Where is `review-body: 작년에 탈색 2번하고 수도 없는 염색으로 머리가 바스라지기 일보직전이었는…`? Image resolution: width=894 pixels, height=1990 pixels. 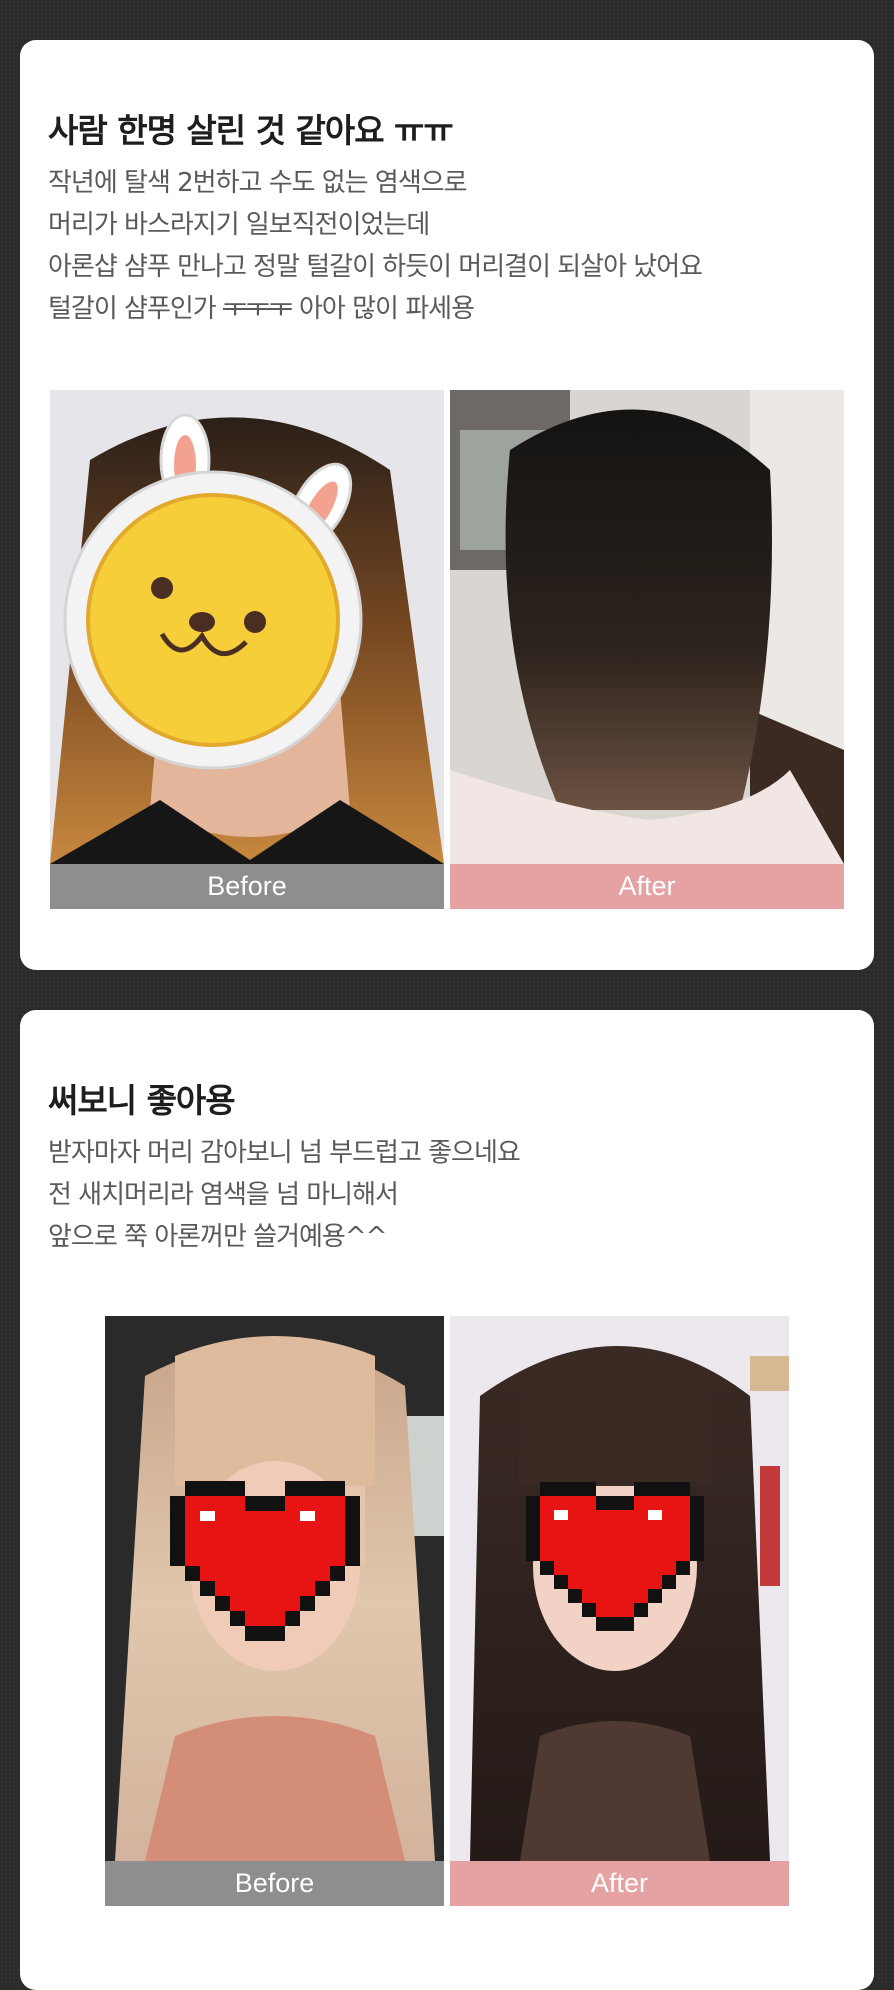 review-body: 작년에 탈색 2번하고 수도 없는 염색으로 머리가 바스라지기 일보직전이었는… is located at coordinates (375, 246).